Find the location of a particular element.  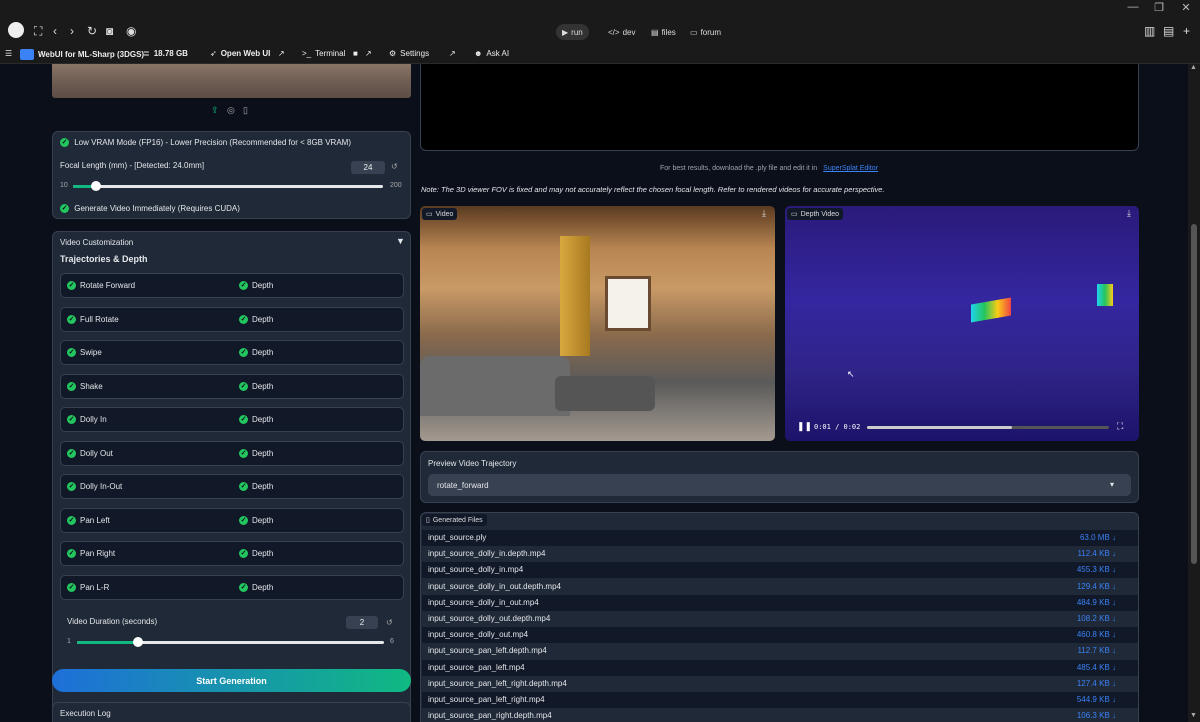

trajectory-checkbox: ✓ Dolly Out is located at coordinates (90, 453).